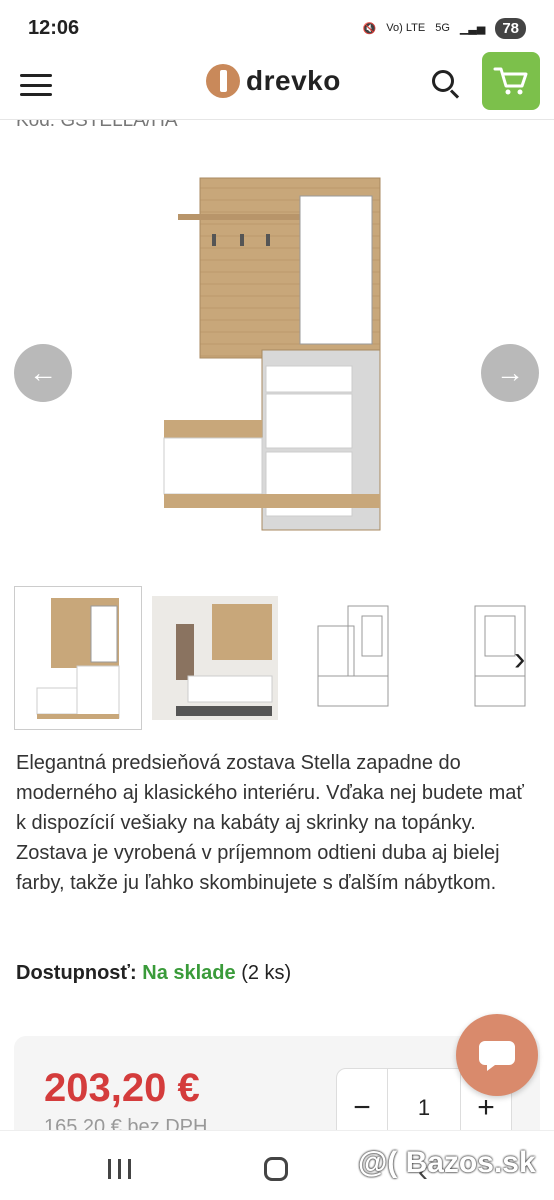 The image size is (554, 1200). I want to click on status-bar: 12:06 🔇 Vo) LTE 5G ▁▃▅ 78, so click(277, 28).